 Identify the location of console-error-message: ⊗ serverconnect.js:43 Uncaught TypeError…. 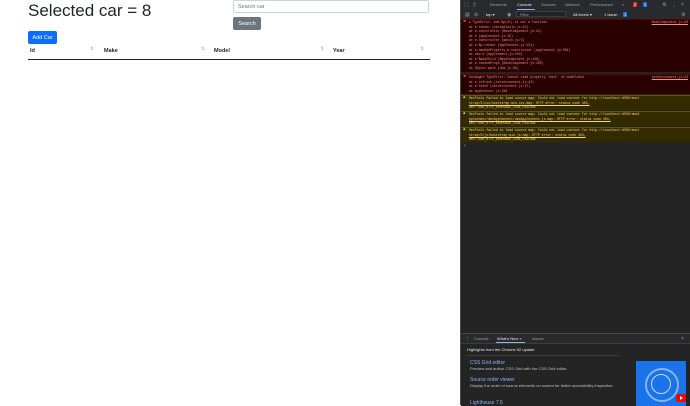
(575, 84).